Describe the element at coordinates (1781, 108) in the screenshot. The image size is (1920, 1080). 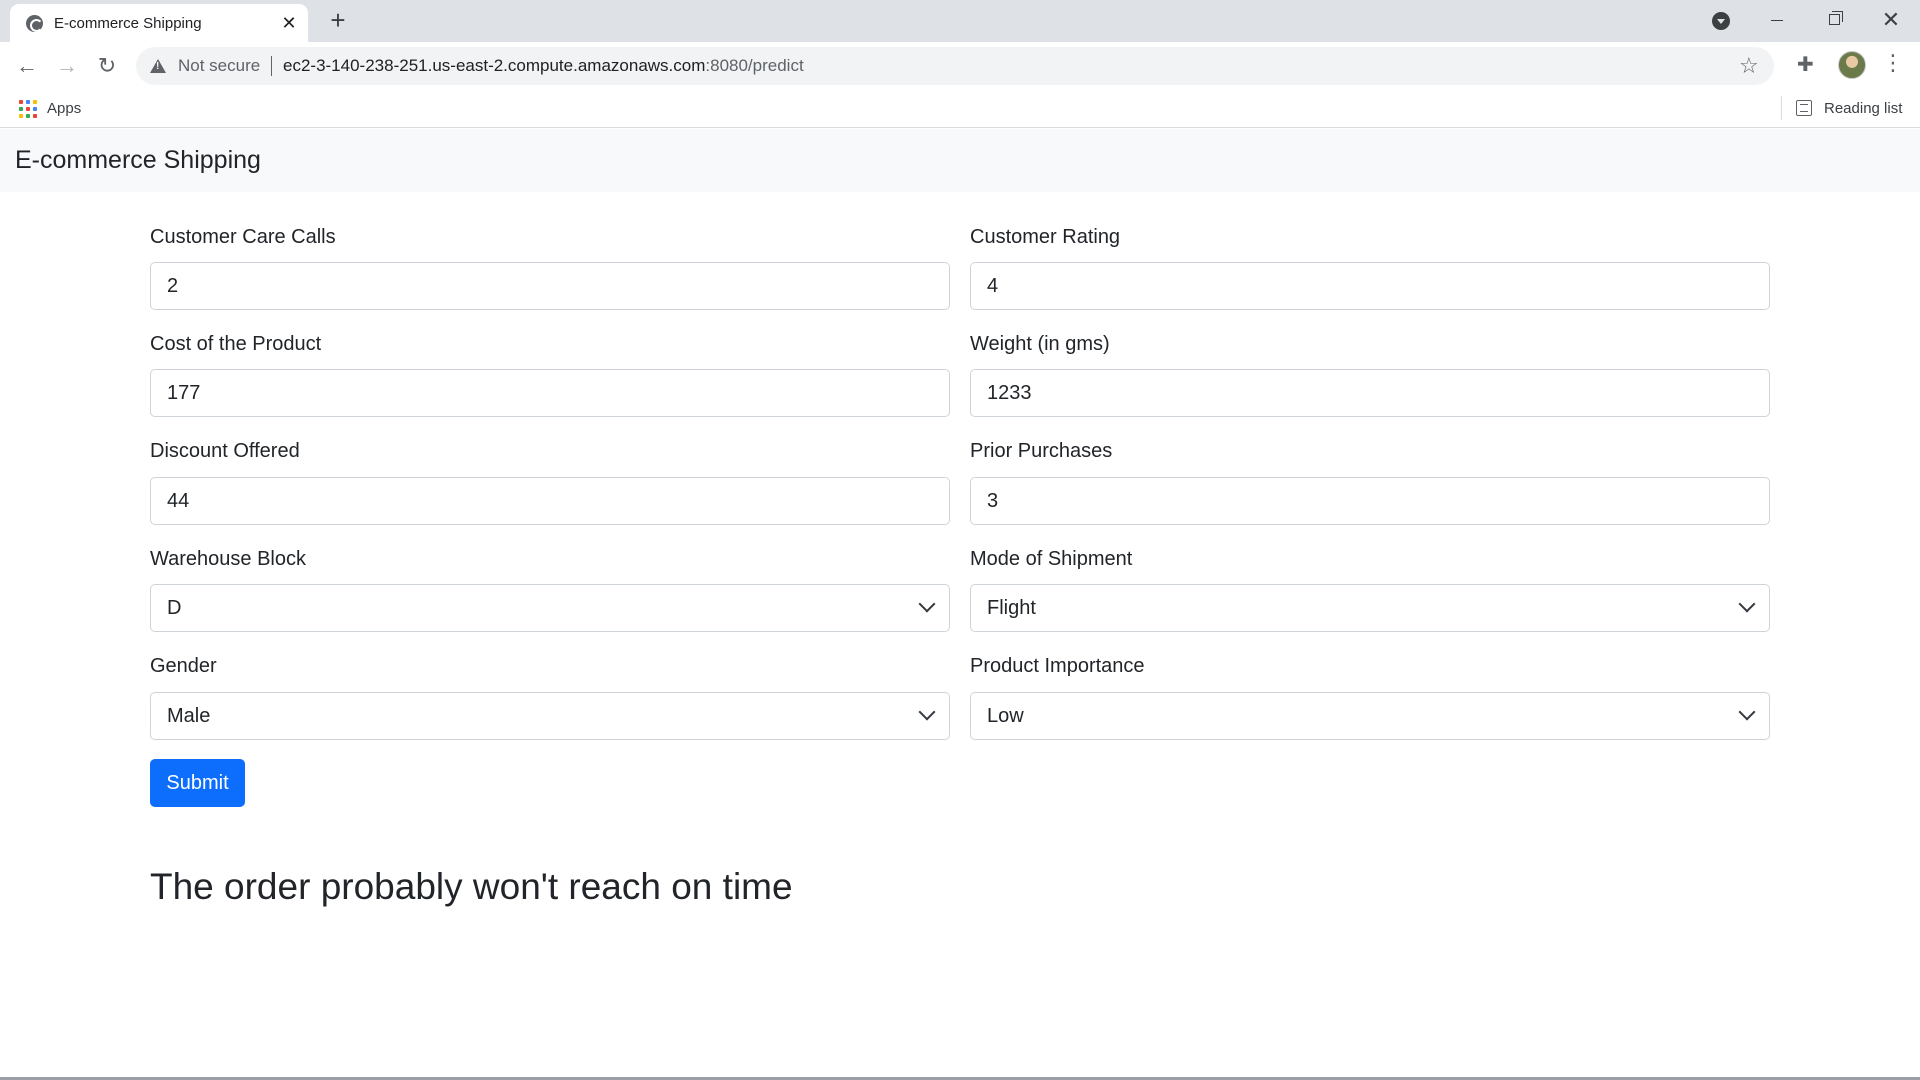
I see `bookmarks-separator` at that location.